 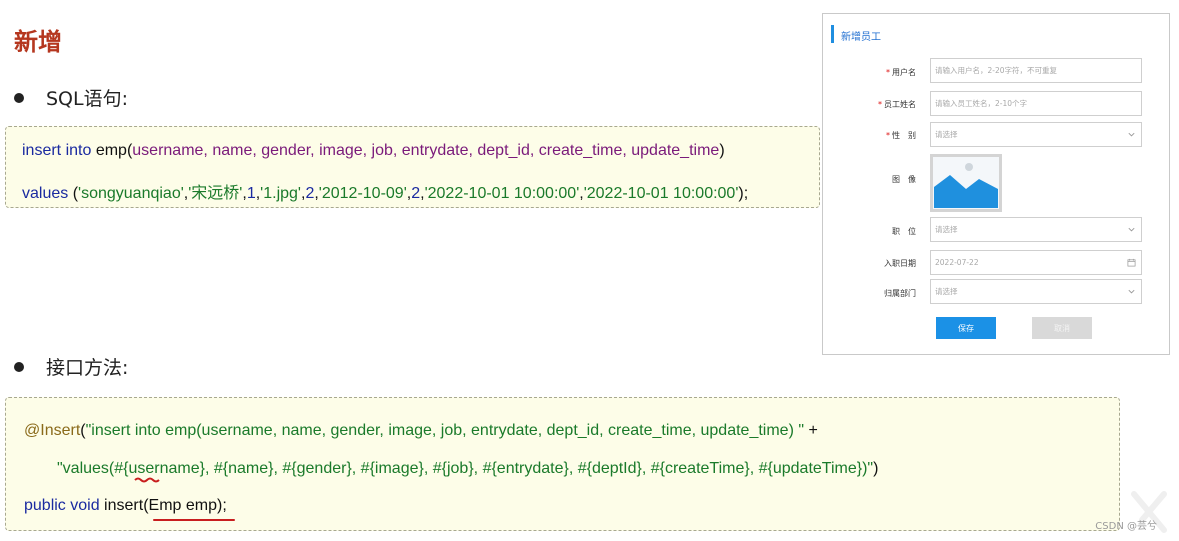 What do you see at coordinates (900, 104) in the screenshot?
I see `field-label-text: 员工姓名` at bounding box center [900, 104].